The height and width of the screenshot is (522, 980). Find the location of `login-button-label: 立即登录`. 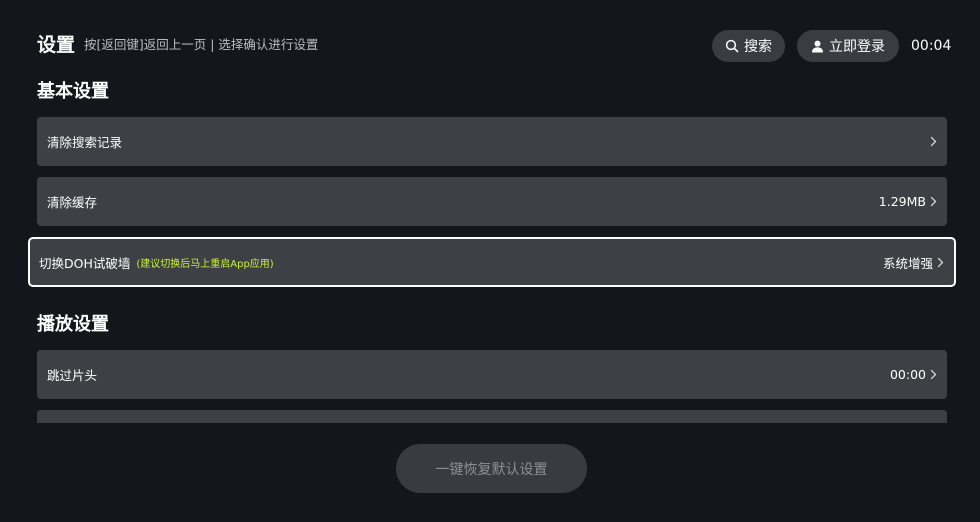

login-button-label: 立即登录 is located at coordinates (857, 47).